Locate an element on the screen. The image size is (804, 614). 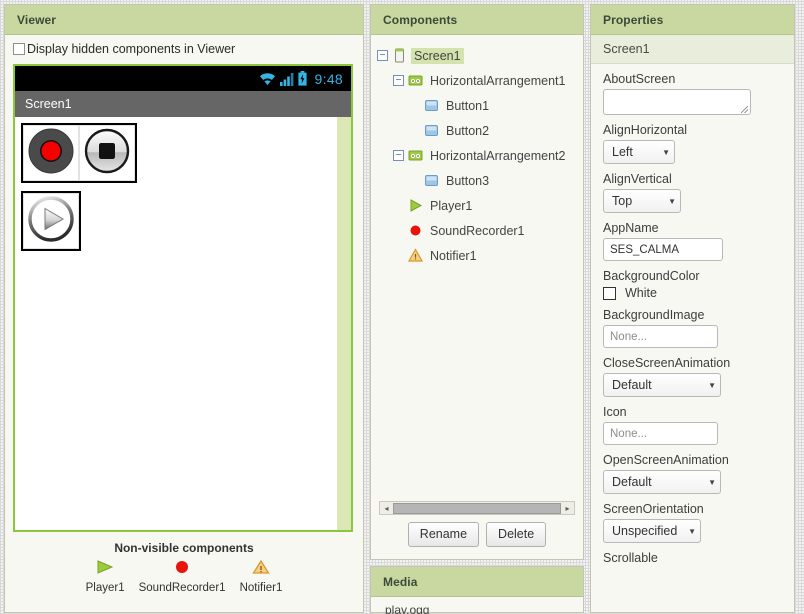
tree-node-label: Screen1 is located at coordinates (437, 55).